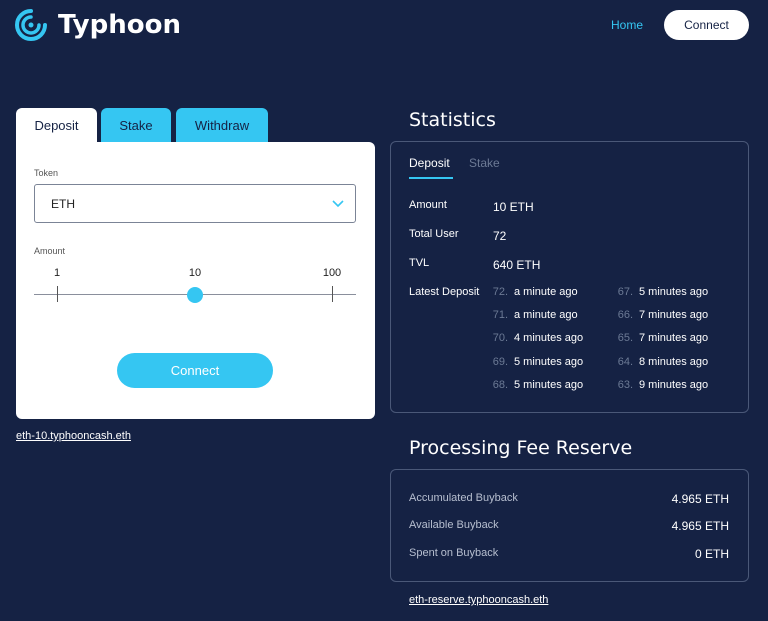 Image resolution: width=768 pixels, height=621 pixels. Describe the element at coordinates (674, 385) in the screenshot. I see `deposit-time: 9 minutes ago` at that location.